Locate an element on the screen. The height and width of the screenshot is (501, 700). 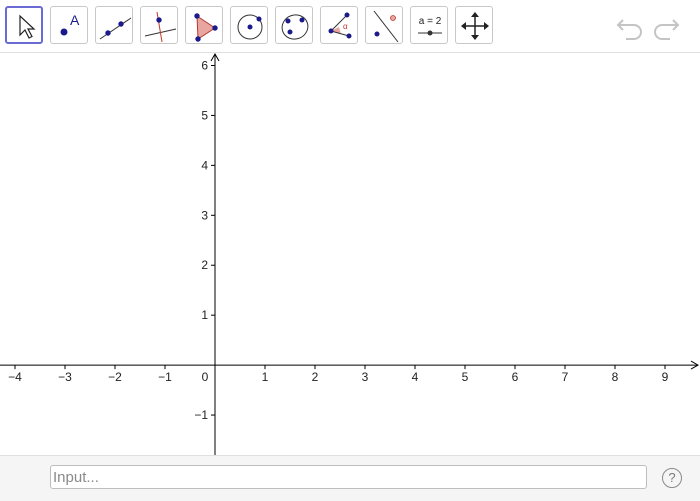
x-tick-label: −3 is located at coordinates (65, 377).